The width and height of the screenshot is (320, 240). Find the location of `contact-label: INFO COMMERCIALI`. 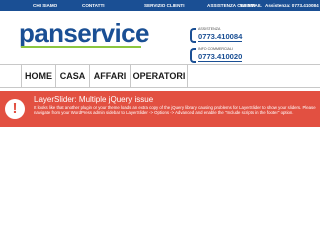

contact-label: INFO COMMERCIALI is located at coordinates (215, 49).